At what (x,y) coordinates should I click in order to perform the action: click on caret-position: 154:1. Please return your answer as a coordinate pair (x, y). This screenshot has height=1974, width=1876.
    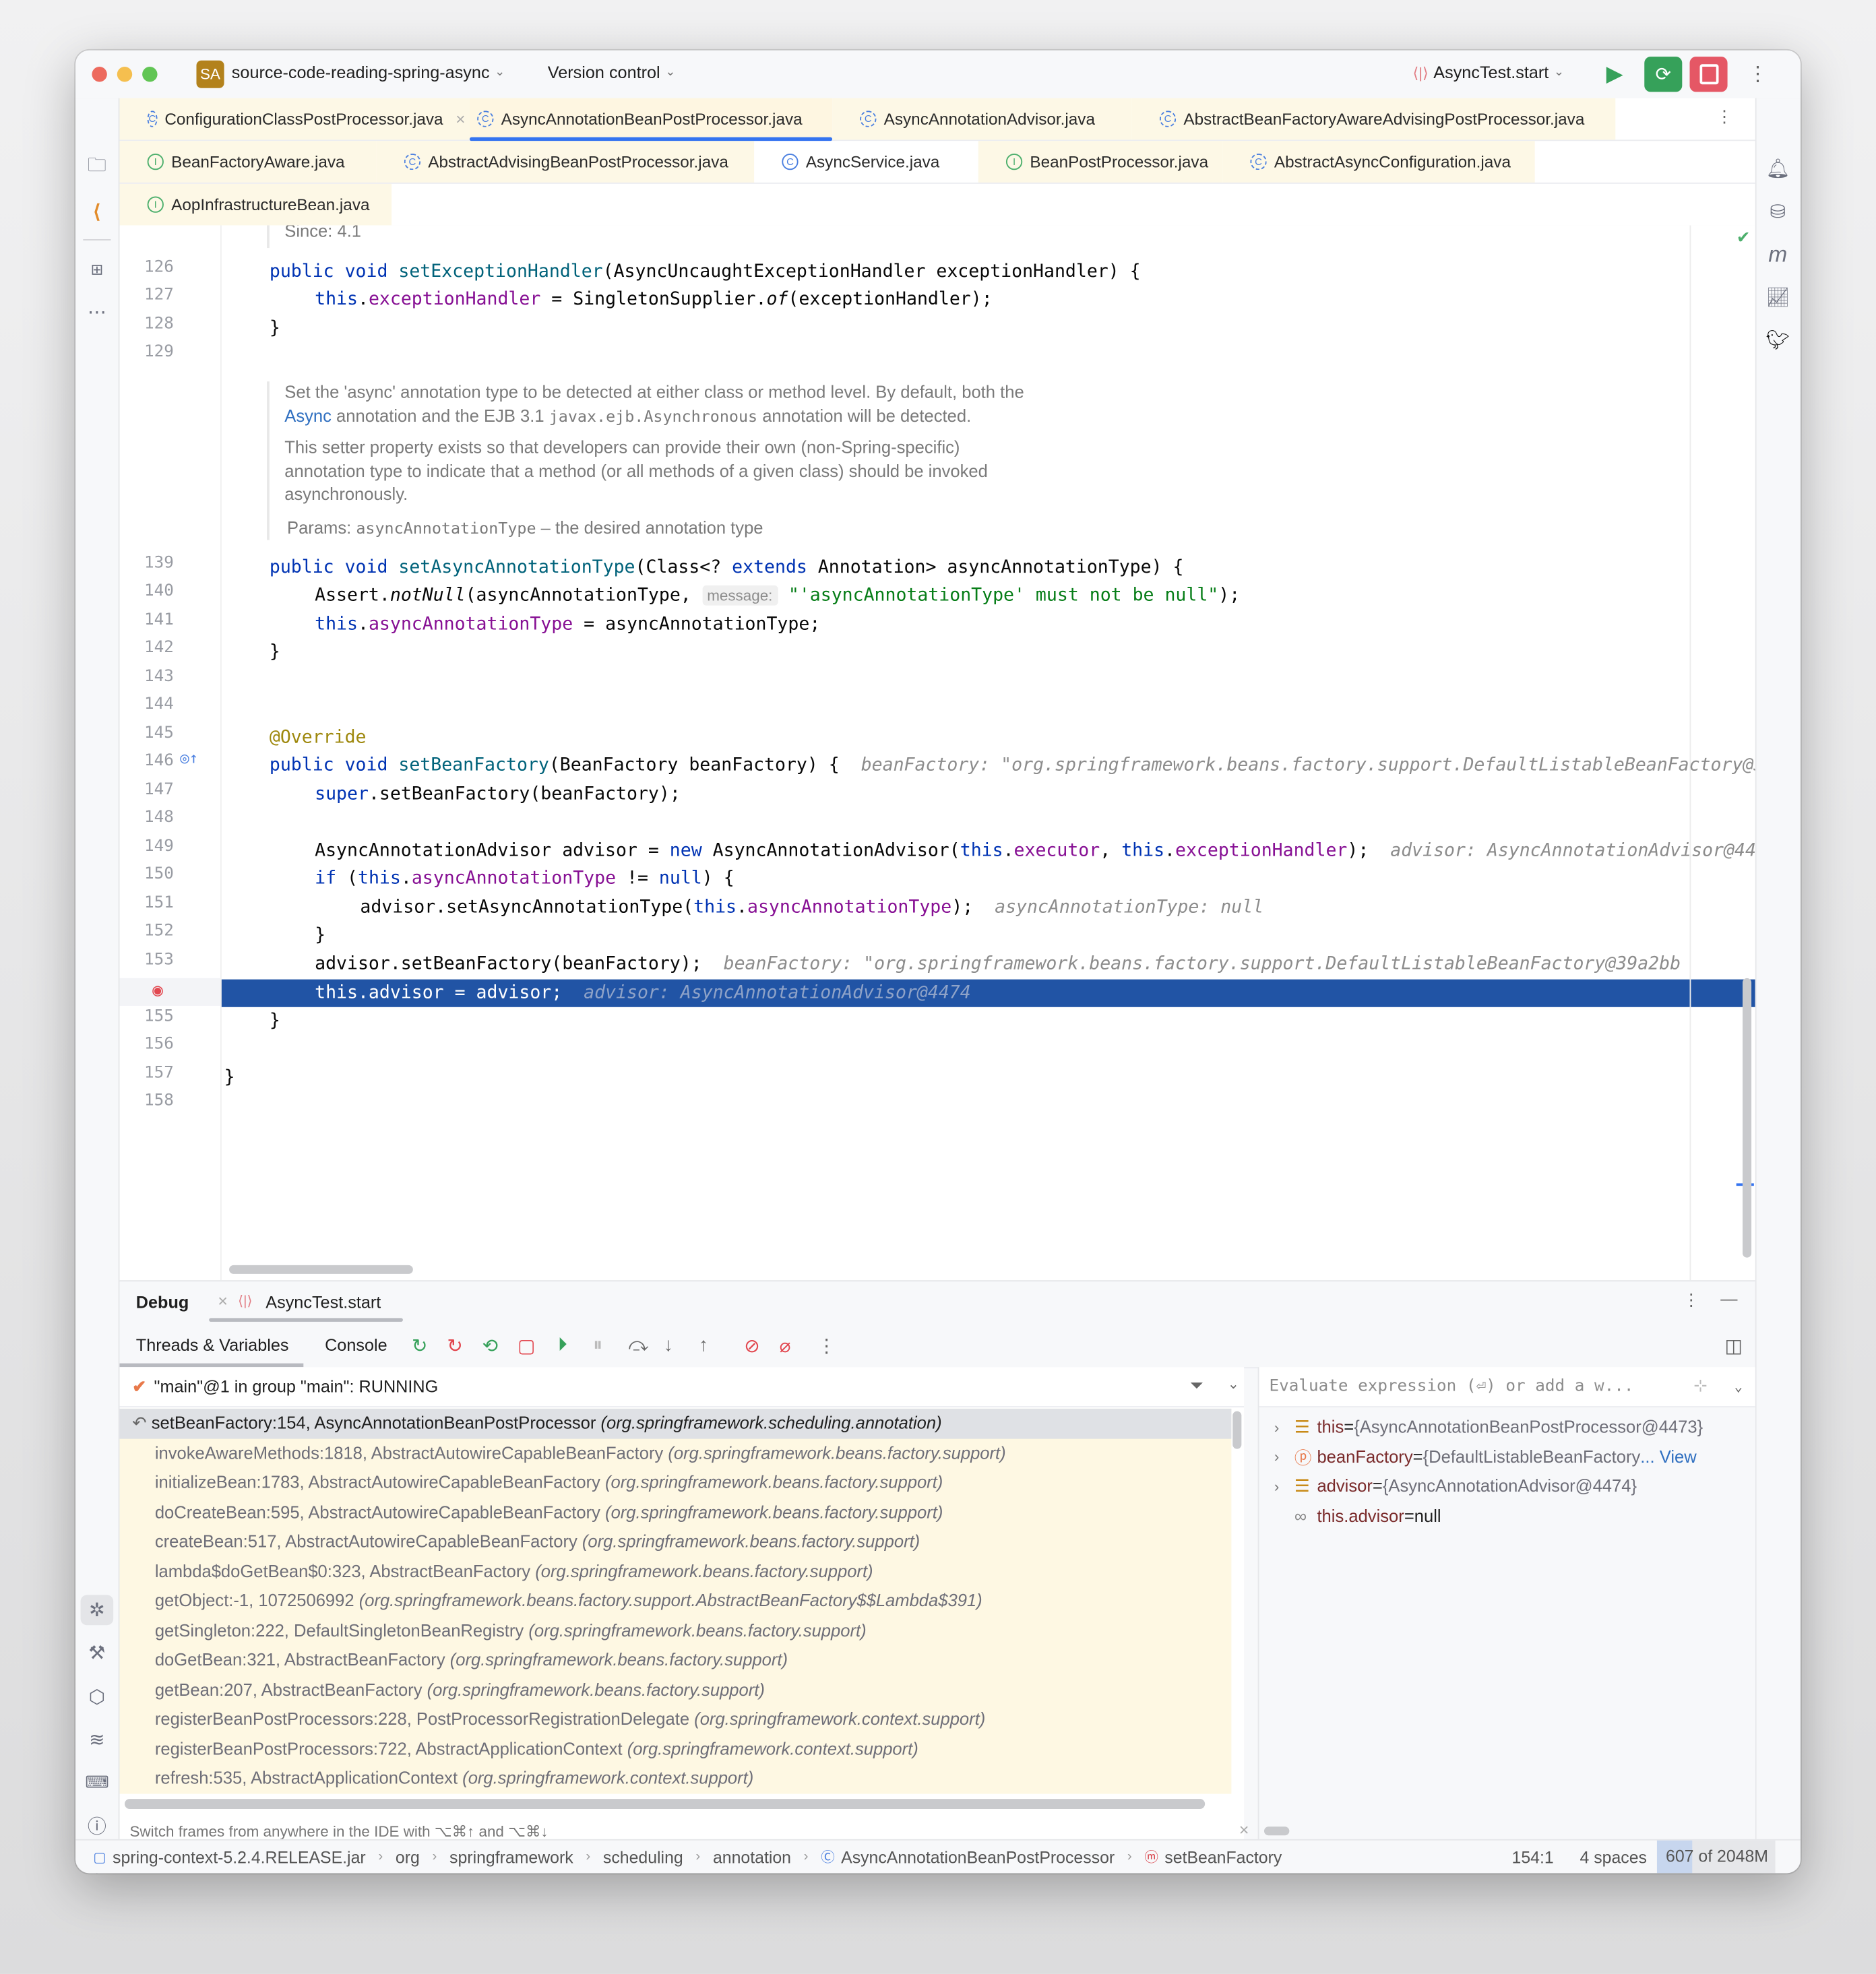
    Looking at the image, I should click on (1533, 1857).